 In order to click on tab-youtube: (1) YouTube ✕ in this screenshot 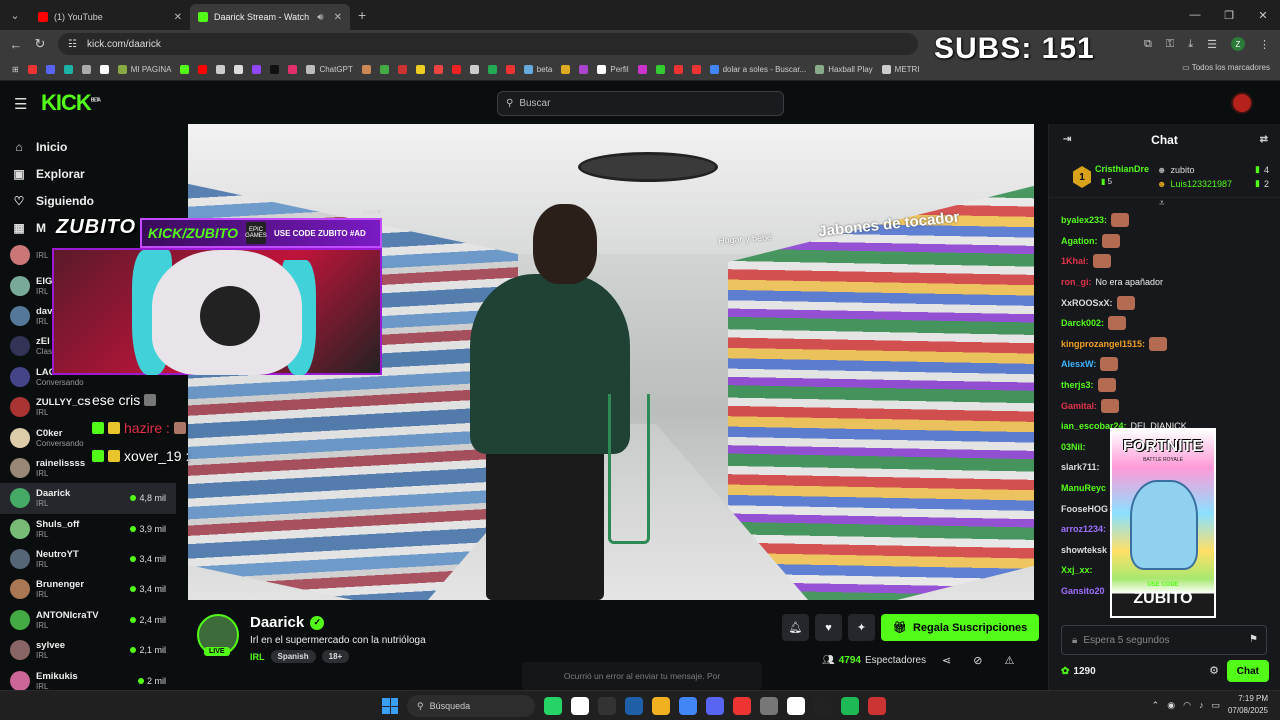, I will do `click(110, 17)`.